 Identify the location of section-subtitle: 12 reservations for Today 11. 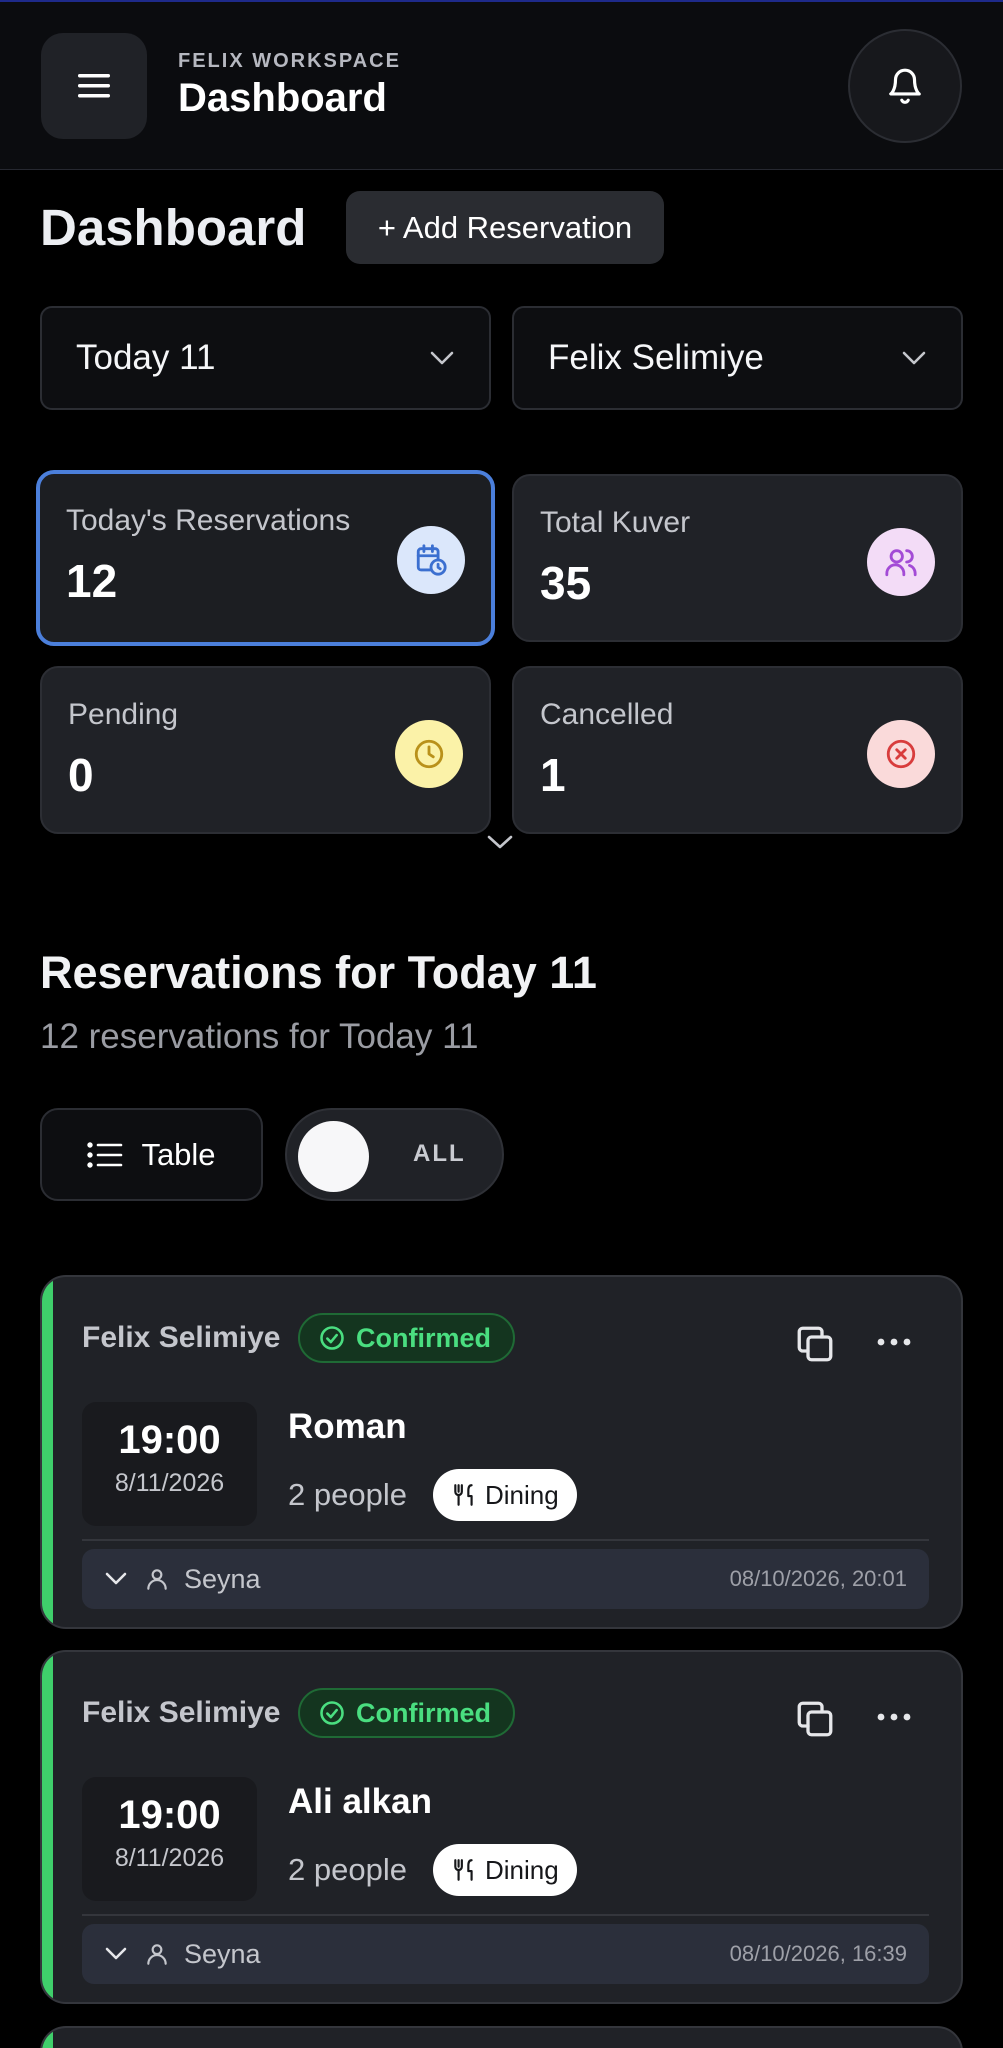
(259, 1036).